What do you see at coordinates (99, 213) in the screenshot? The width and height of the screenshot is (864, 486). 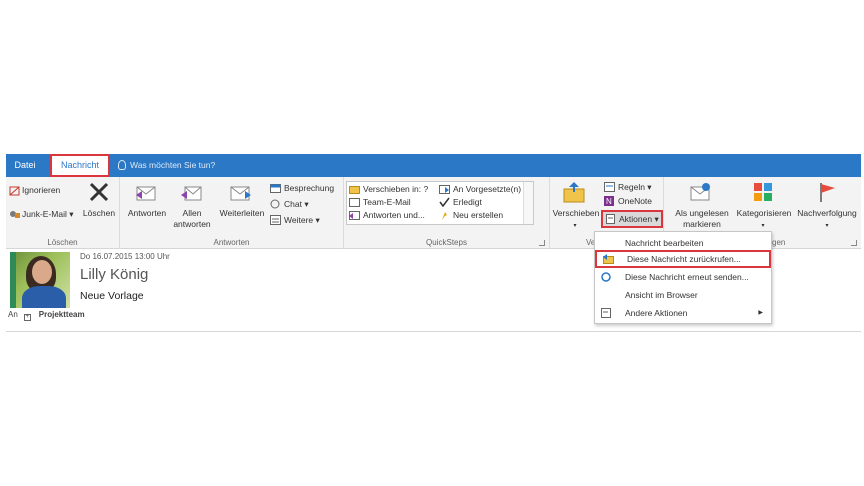 I see `delete-button: Löschen` at bounding box center [99, 213].